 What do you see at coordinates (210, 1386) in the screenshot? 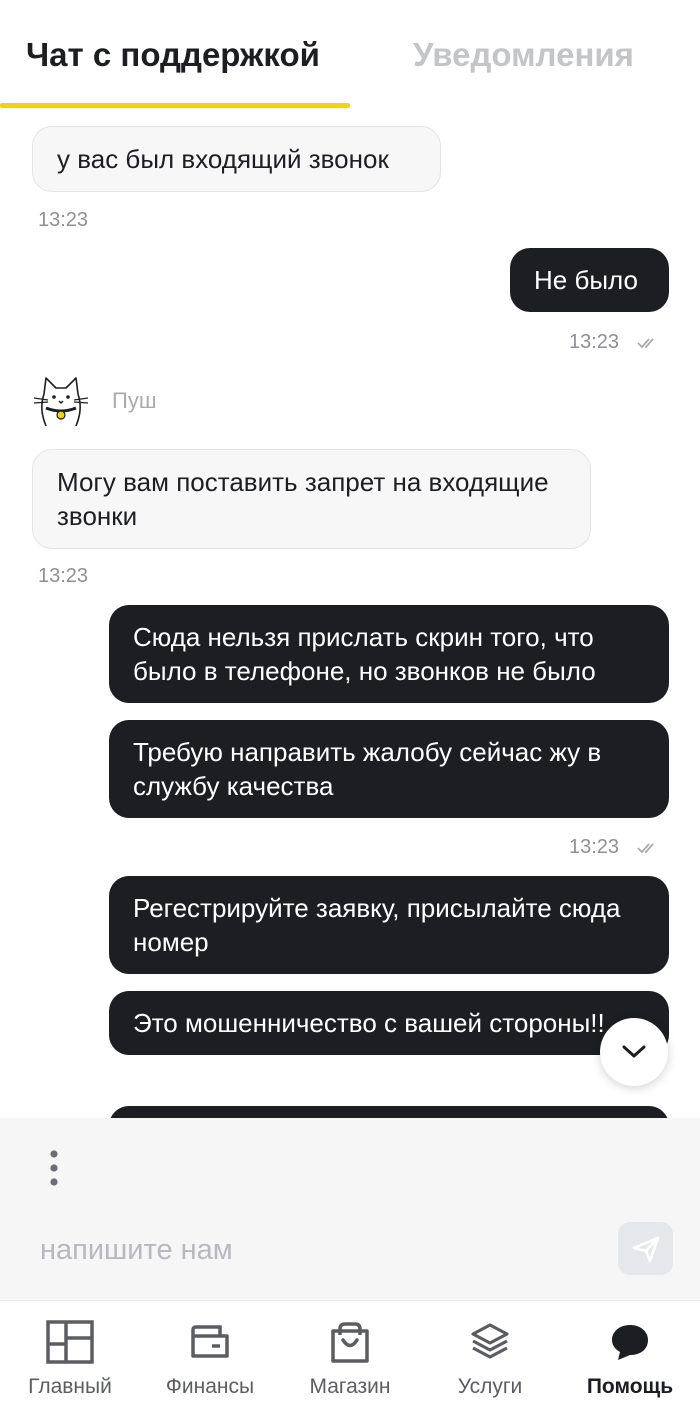
I see `nav-label: Финансы` at bounding box center [210, 1386].